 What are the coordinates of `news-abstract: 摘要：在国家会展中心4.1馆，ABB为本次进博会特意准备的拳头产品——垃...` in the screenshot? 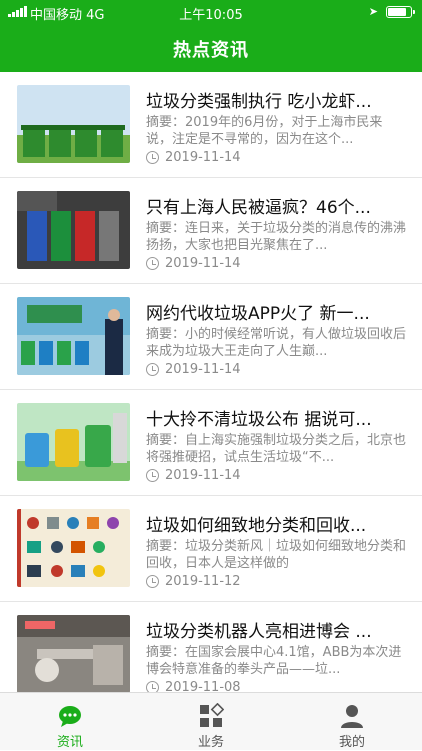 It's located at (274, 661).